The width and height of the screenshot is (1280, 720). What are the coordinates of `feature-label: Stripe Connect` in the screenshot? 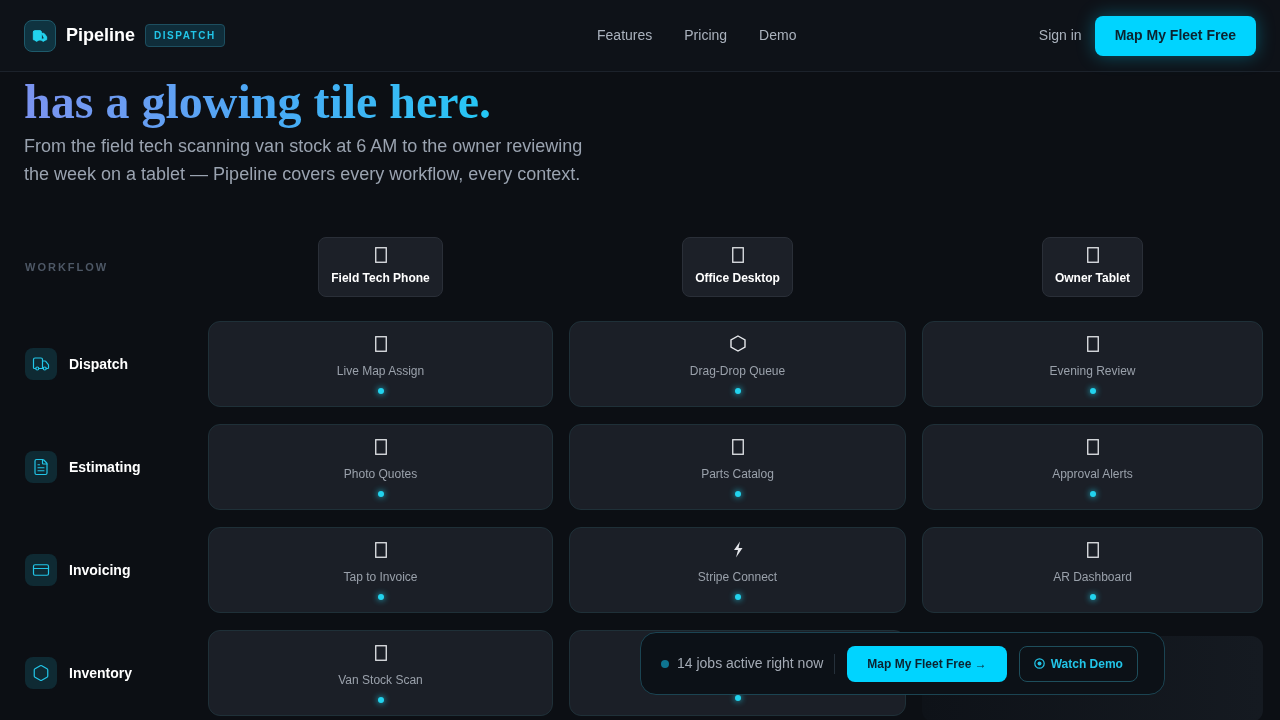 It's located at (737, 577).